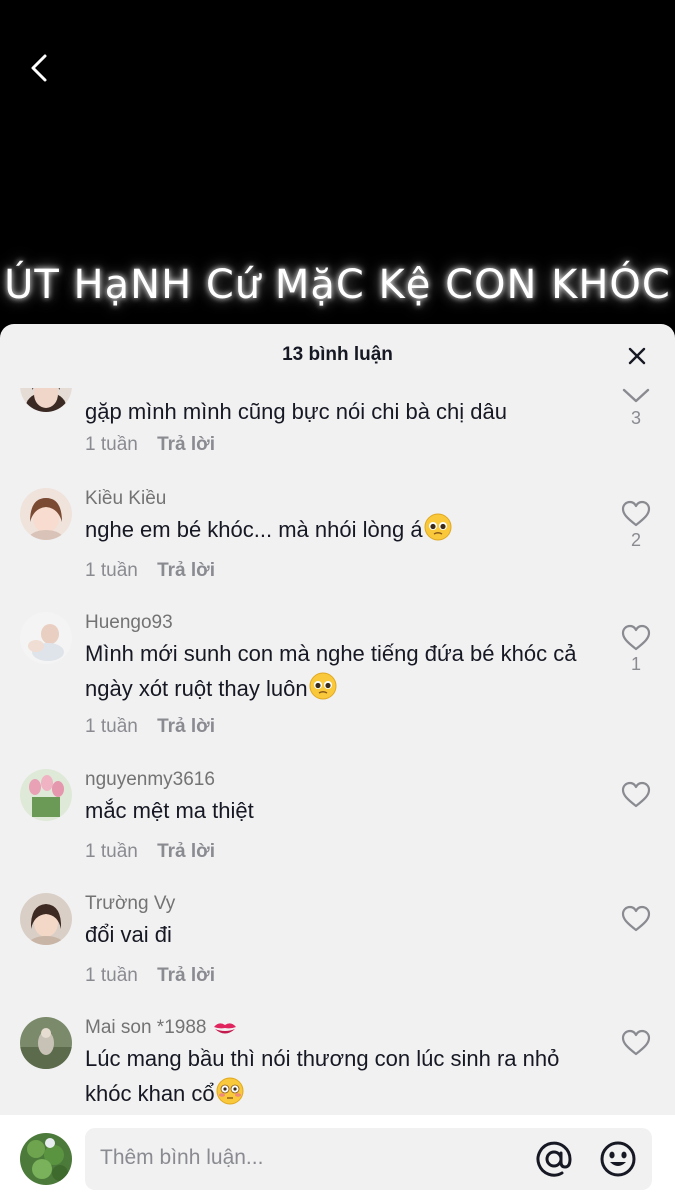  What do you see at coordinates (128, 934) in the screenshot?
I see `comment-text: đổi vai đi` at bounding box center [128, 934].